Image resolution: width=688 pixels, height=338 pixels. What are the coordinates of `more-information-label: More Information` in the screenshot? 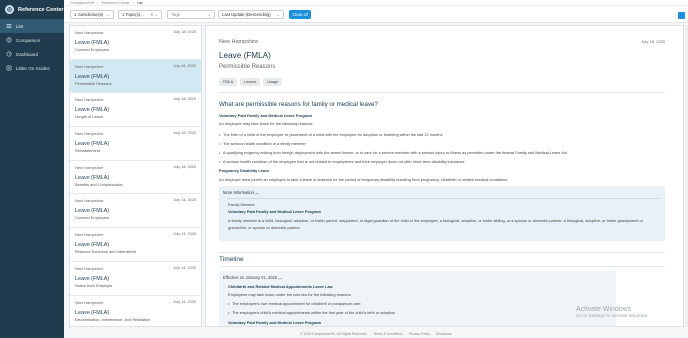 It's located at (238, 192).